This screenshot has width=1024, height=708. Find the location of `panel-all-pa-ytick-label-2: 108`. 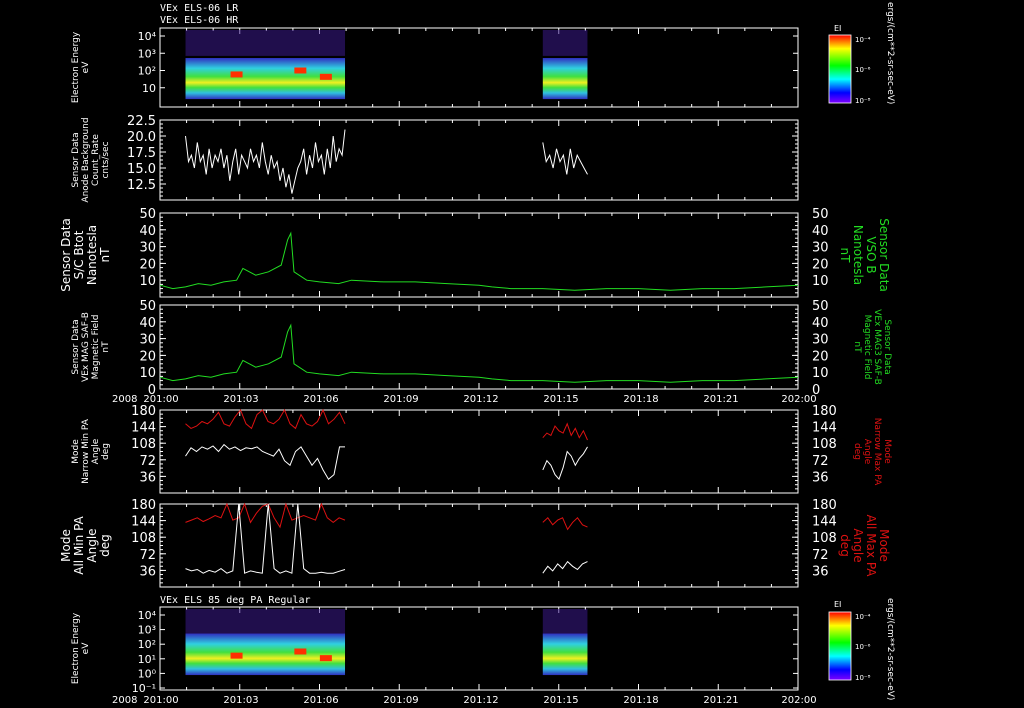

panel-all-pa-ytick-label-2: 108 is located at coordinates (143, 538).